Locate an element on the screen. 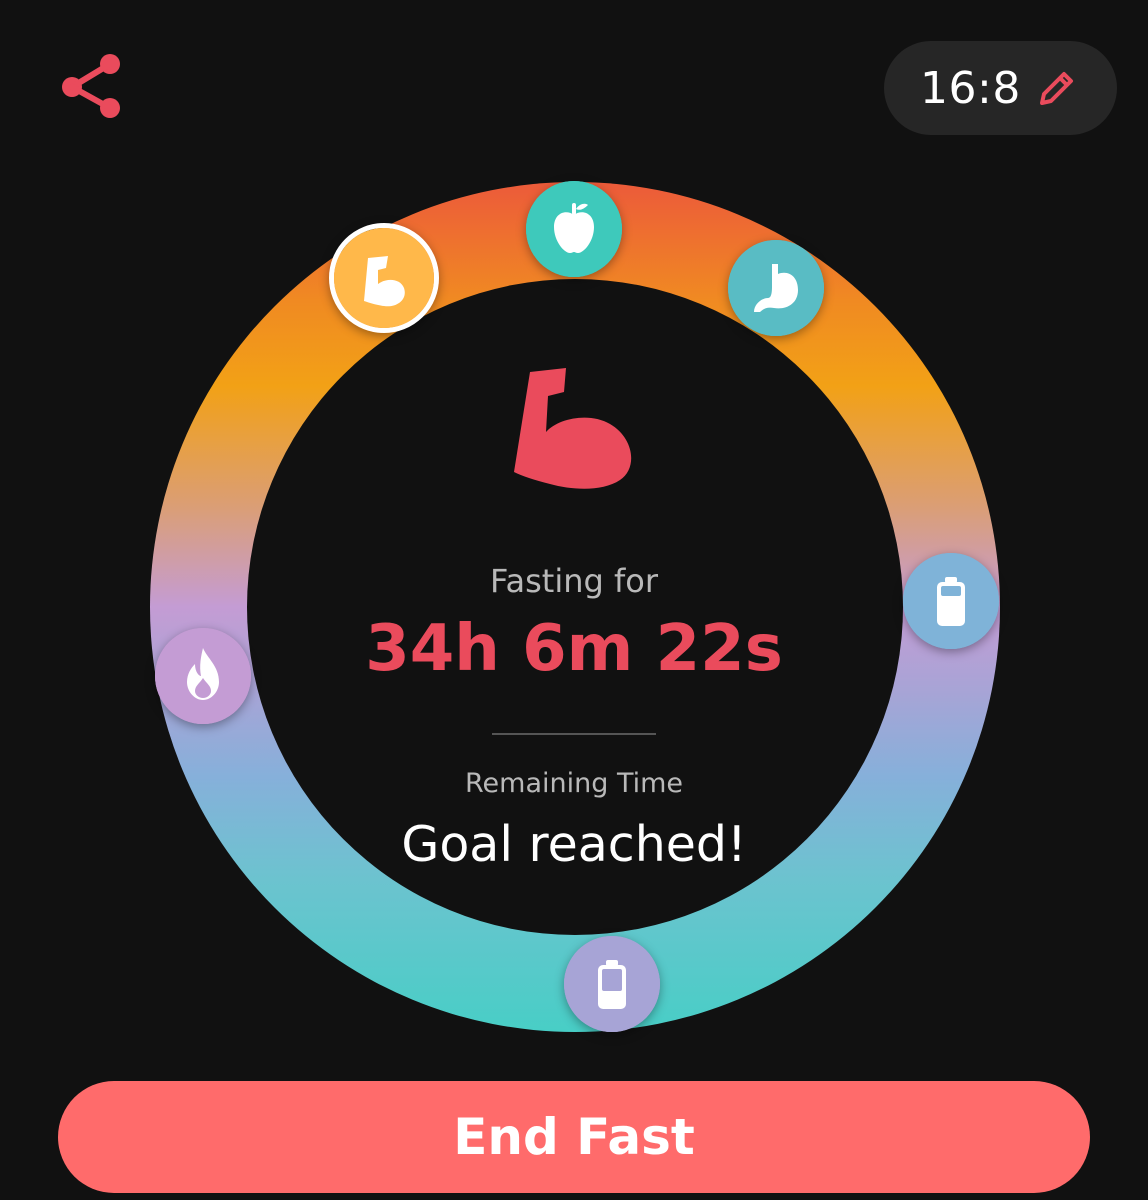 The image size is (1148, 1200). fasting-for-label: Fasting for is located at coordinates (574, 581).